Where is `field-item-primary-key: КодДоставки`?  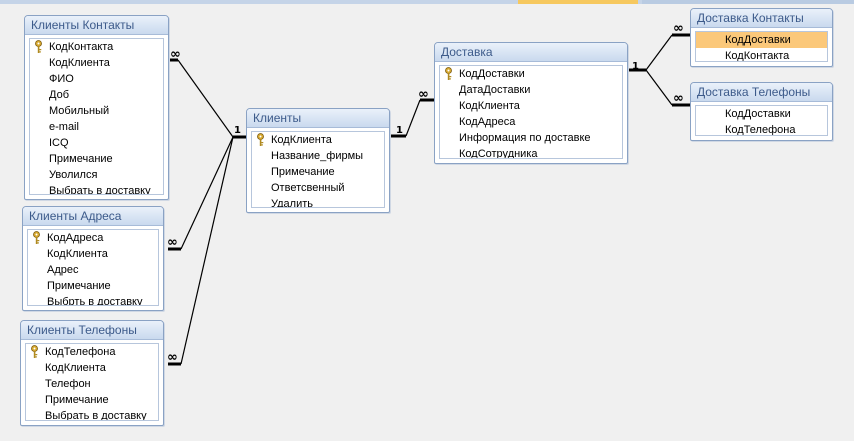
field-item-primary-key: КодДоставки is located at coordinates (531, 74).